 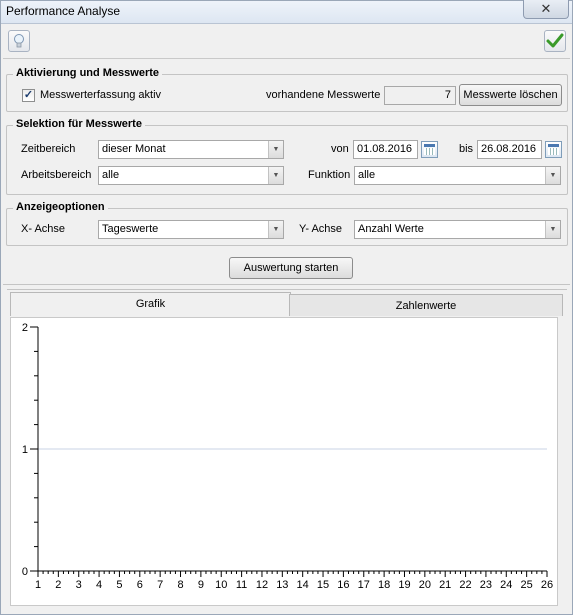 I want to click on x-tick-label: 23, so click(x=486, y=585).